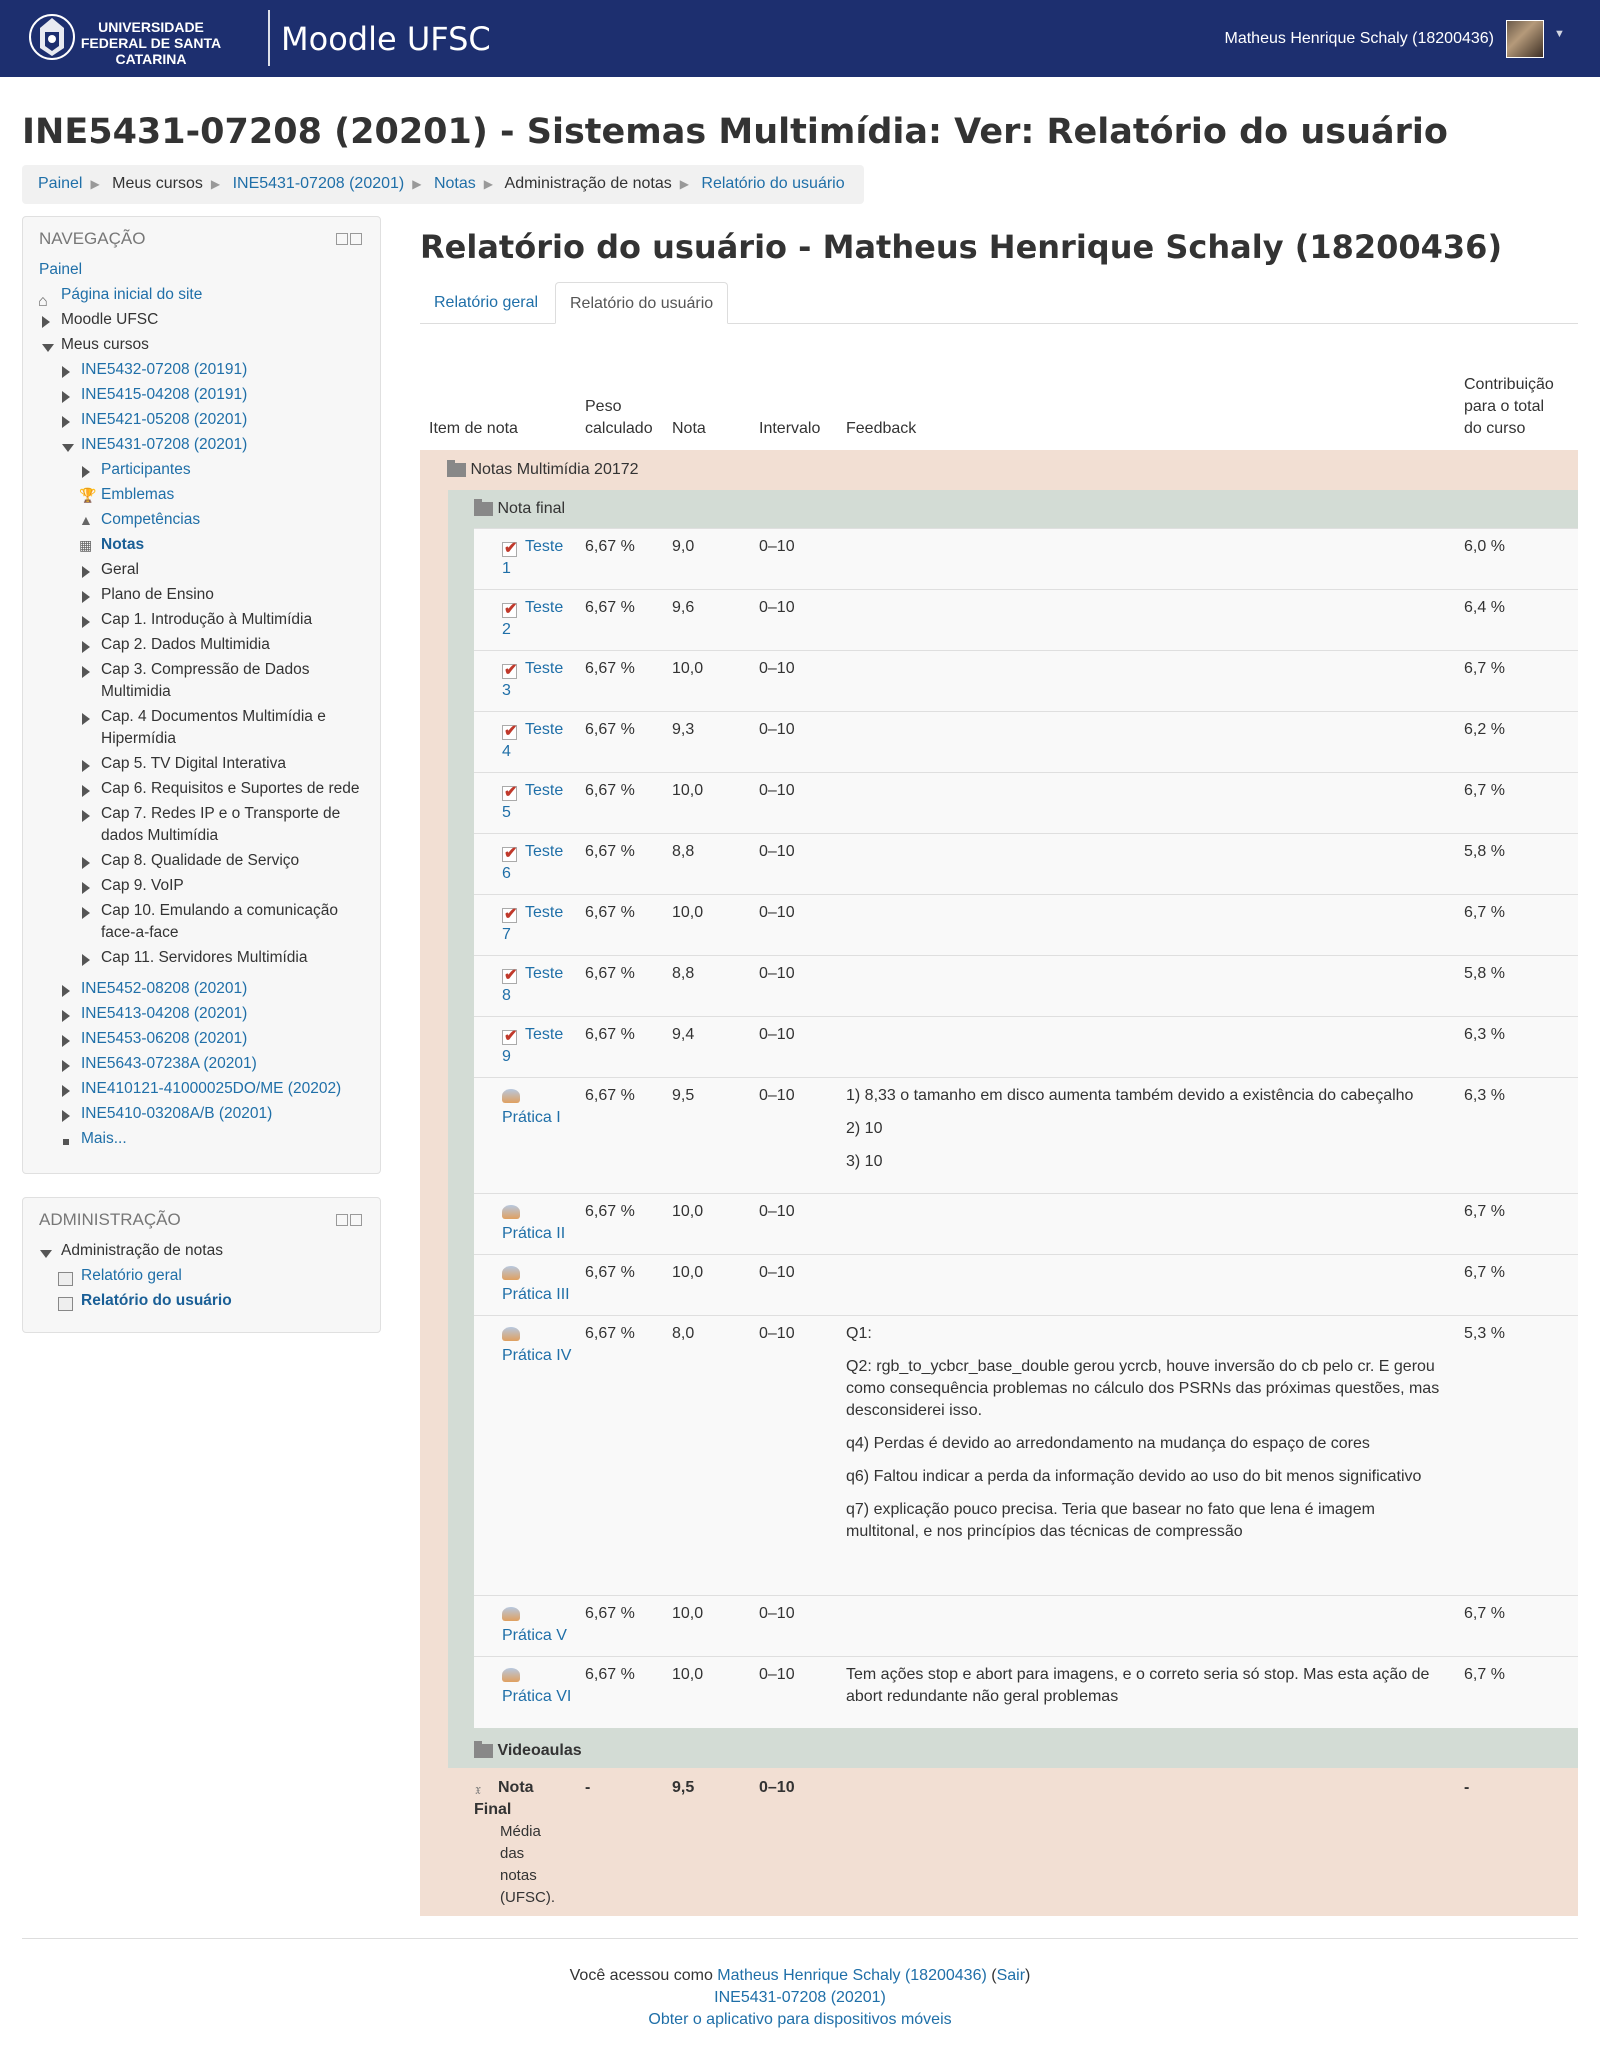 This screenshot has height=2048, width=1600. Describe the element at coordinates (230, 789) in the screenshot. I see `nav-section-item: Cap 6. Requisitos e Suportes de rede` at that location.